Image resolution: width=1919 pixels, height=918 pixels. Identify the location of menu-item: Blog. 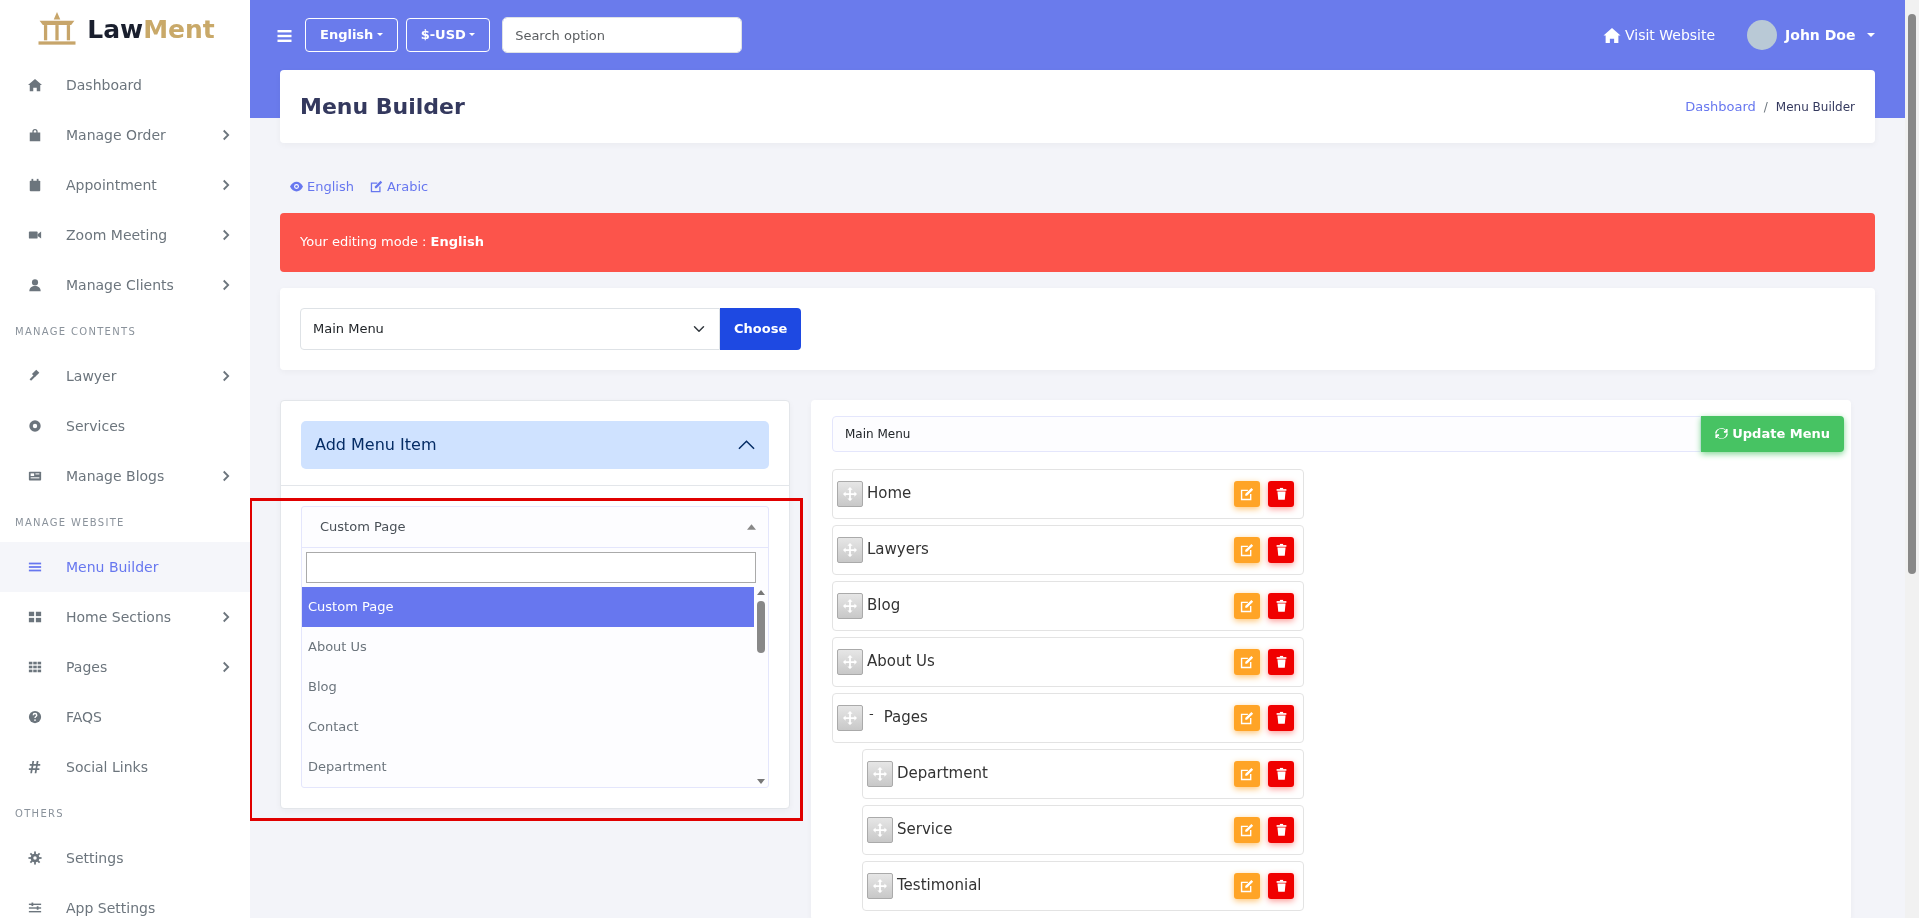
(1068, 605).